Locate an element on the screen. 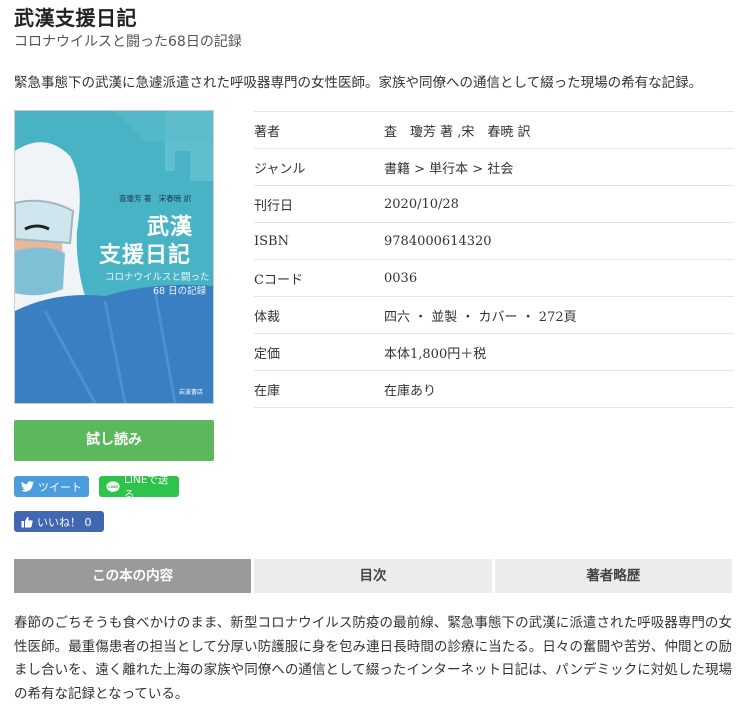 The width and height of the screenshot is (746, 712). detail-row-isbn: ISBN 9784000614320 is located at coordinates (494, 240).